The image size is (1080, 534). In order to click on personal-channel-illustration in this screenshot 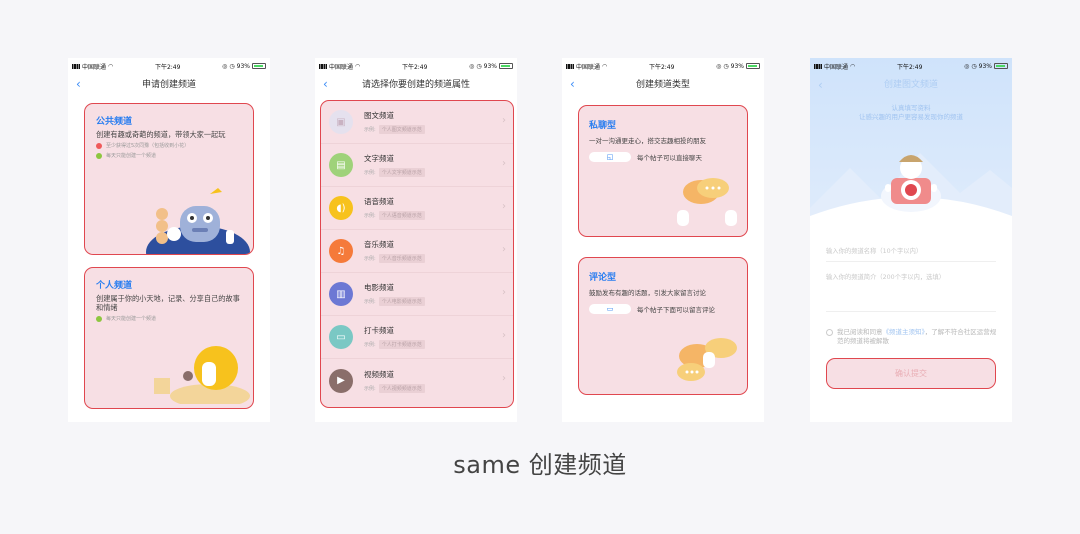, I will do `click(202, 375)`.